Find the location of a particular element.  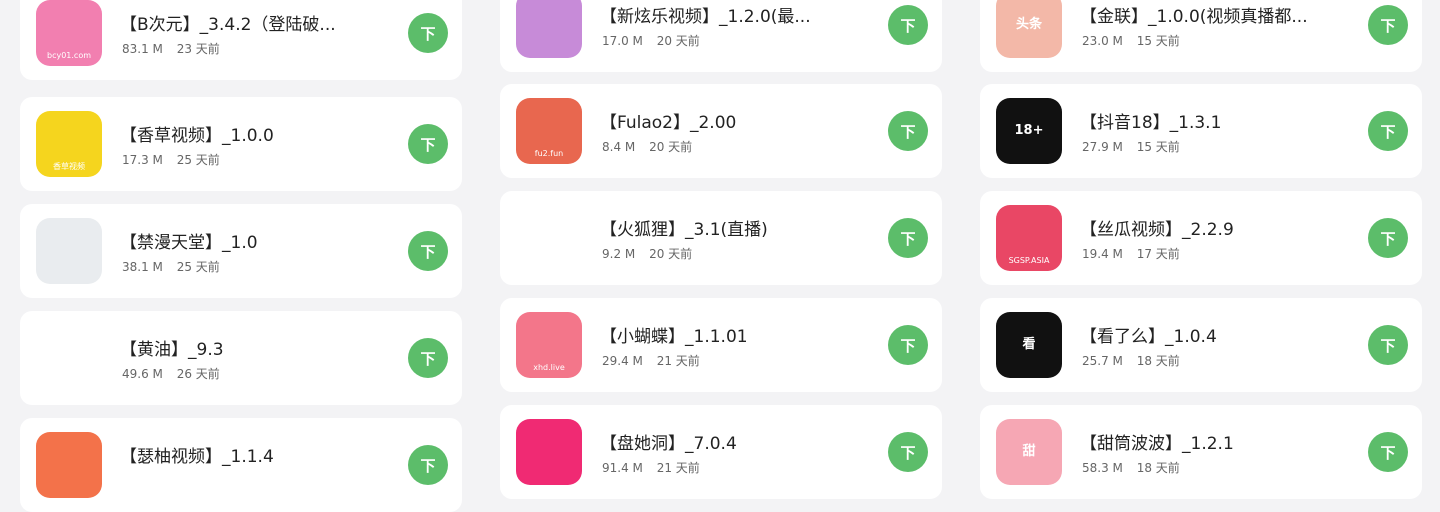

app-size: 38.1 M is located at coordinates (142, 267).